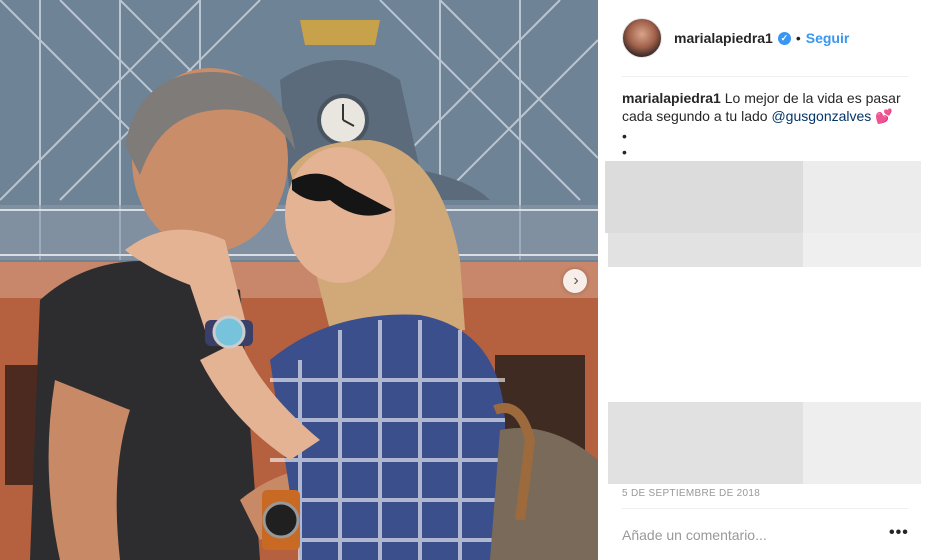  I want to click on caption-emoji: 💕, so click(884, 116).